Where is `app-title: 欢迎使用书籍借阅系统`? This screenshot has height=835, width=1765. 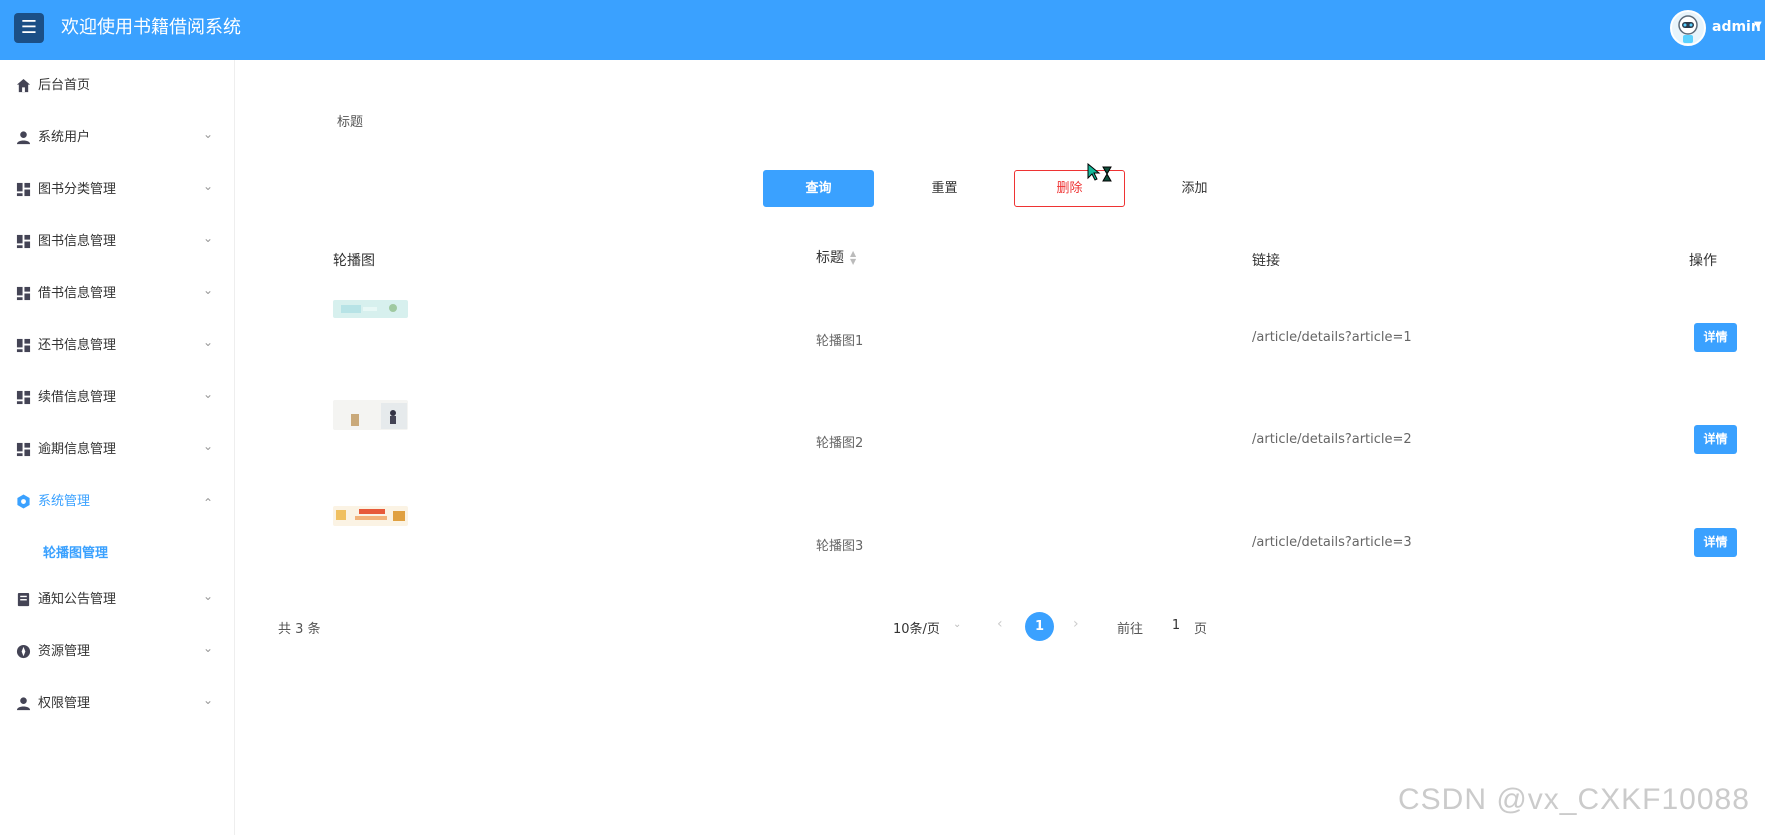
app-title: 欢迎使用书籍借阅系统 is located at coordinates (151, 27).